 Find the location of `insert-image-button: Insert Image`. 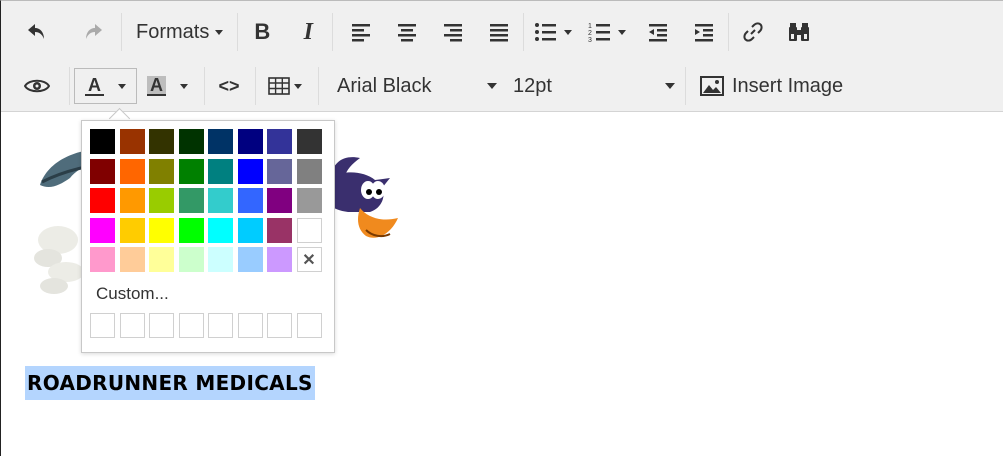

insert-image-button: Insert Image is located at coordinates (771, 86).